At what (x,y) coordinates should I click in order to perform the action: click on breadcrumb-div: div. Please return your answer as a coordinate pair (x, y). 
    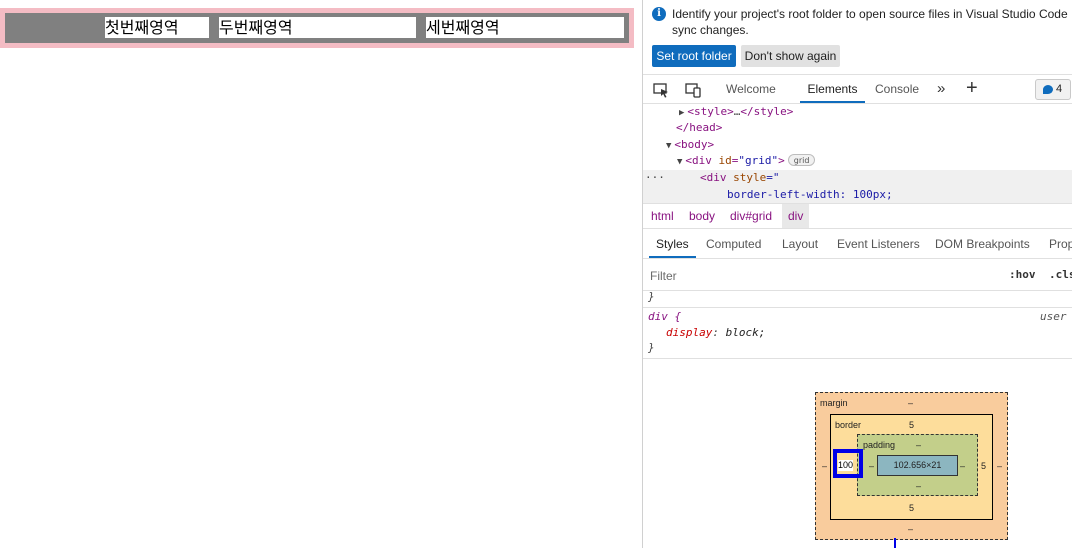
    Looking at the image, I should click on (796, 216).